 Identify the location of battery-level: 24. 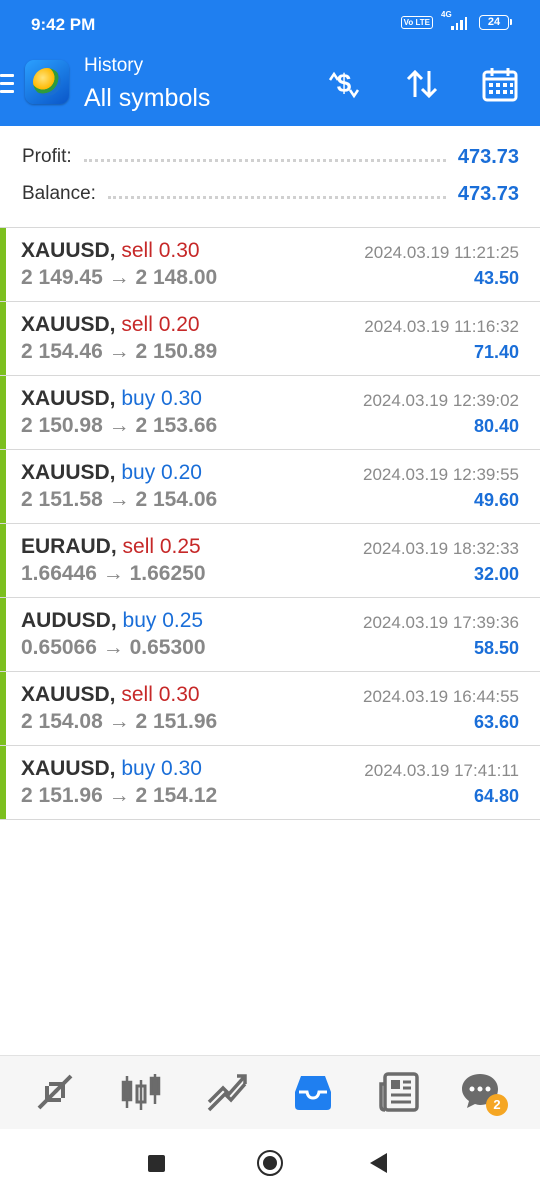
(494, 22).